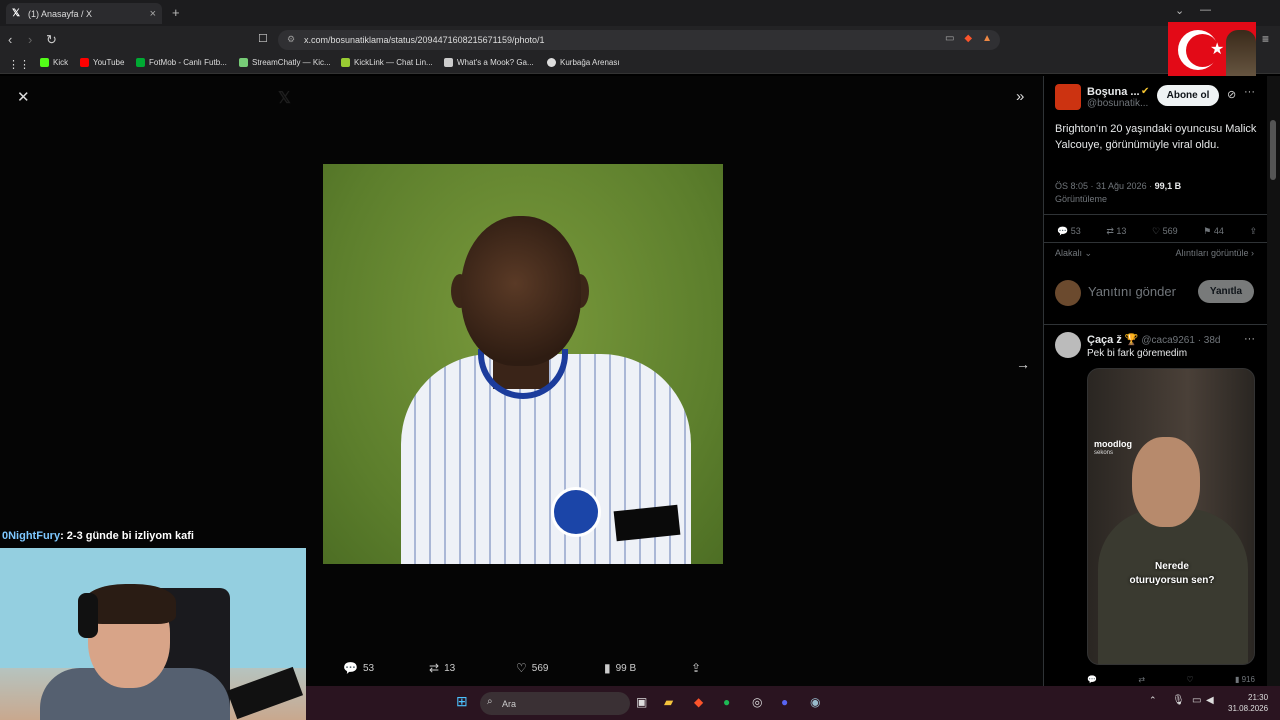  I want to click on reply-action: 💬 53, so click(358, 668).